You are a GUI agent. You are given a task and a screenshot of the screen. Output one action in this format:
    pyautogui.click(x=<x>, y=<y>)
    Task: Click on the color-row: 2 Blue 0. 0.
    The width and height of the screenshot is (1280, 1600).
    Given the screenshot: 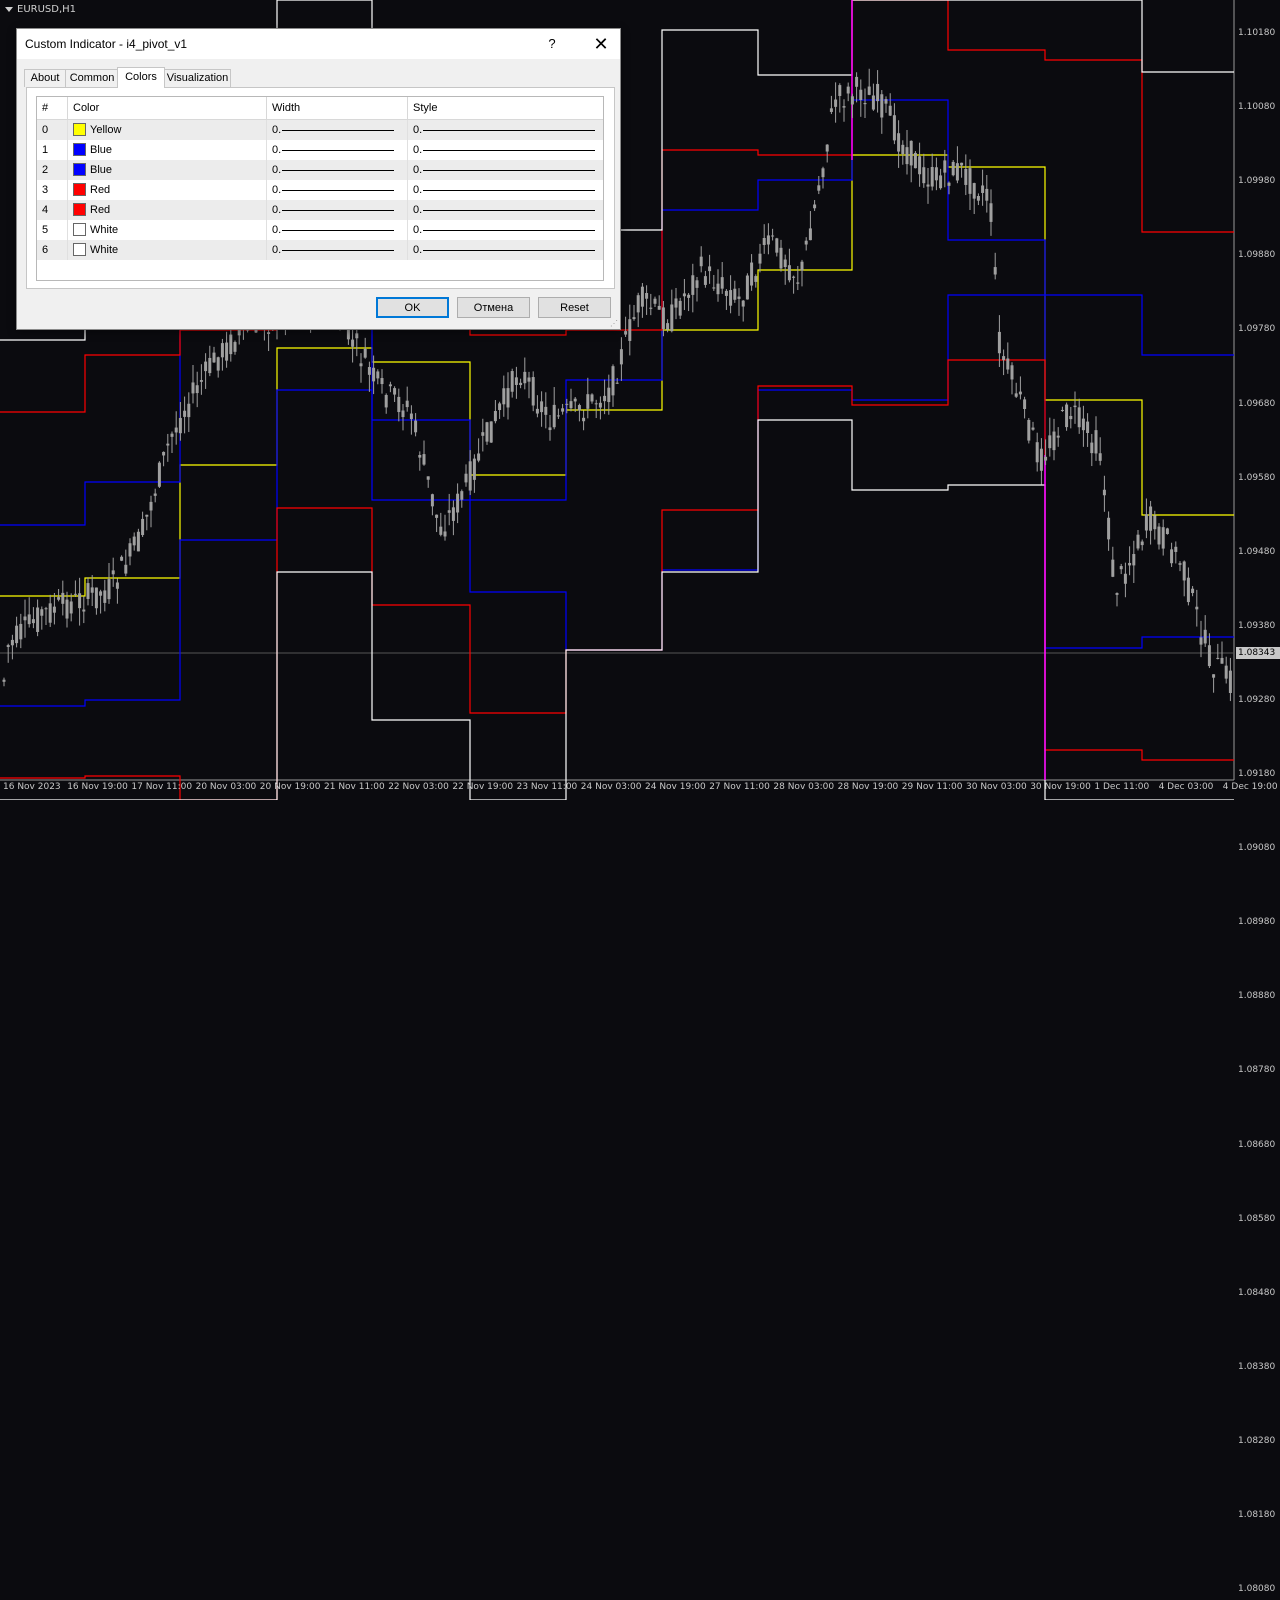 What is the action you would take?
    pyautogui.click(x=320, y=170)
    